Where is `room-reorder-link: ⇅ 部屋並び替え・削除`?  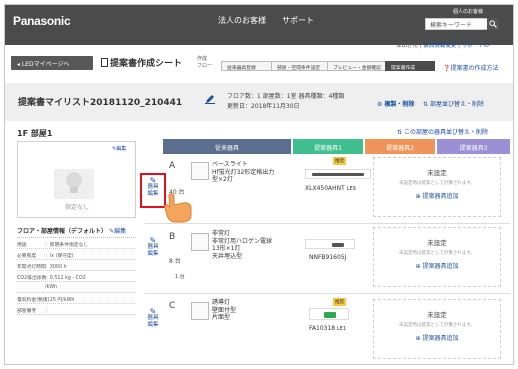
room-reorder-link: ⇅ 部屋並び替え・削除 is located at coordinates (453, 103).